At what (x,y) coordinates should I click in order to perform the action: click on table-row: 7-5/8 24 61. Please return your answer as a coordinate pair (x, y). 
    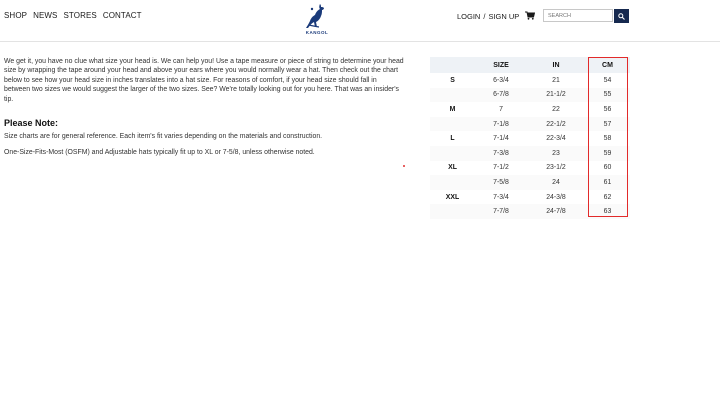
    Looking at the image, I should click on (530, 182).